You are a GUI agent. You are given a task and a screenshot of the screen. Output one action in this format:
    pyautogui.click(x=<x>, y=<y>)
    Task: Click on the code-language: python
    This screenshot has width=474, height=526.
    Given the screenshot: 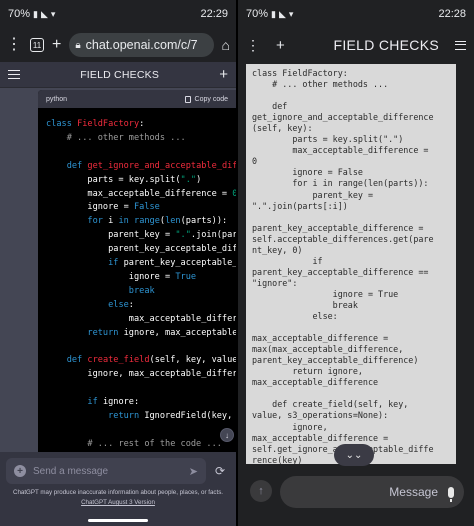 What is the action you would take?
    pyautogui.click(x=57, y=99)
    